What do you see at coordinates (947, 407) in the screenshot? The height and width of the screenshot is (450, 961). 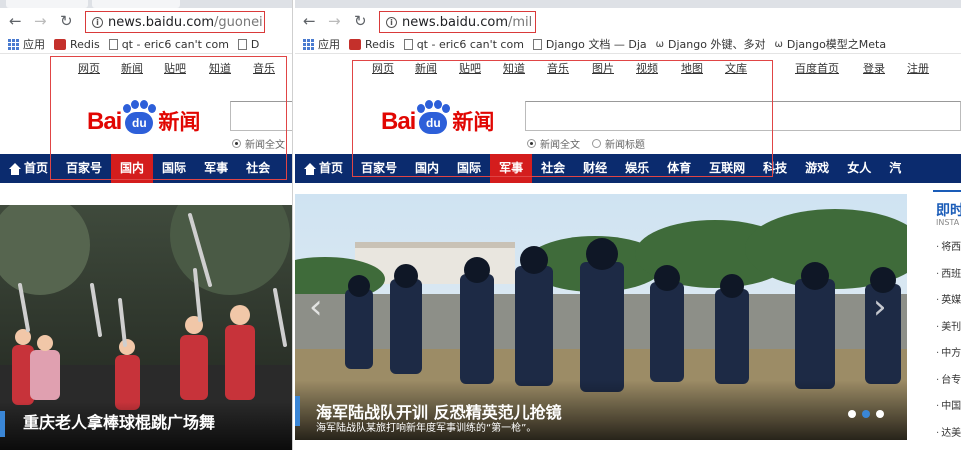 I see `sidebar-news-item: 中国` at bounding box center [947, 407].